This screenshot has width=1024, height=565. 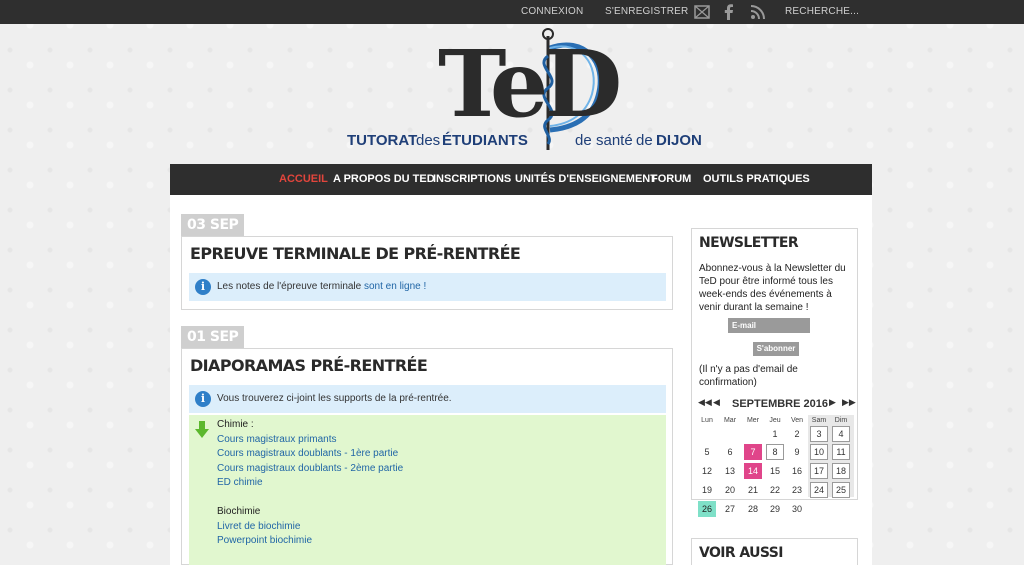 What do you see at coordinates (428, 140) in the screenshot?
I see `logo-tag-2: des` at bounding box center [428, 140].